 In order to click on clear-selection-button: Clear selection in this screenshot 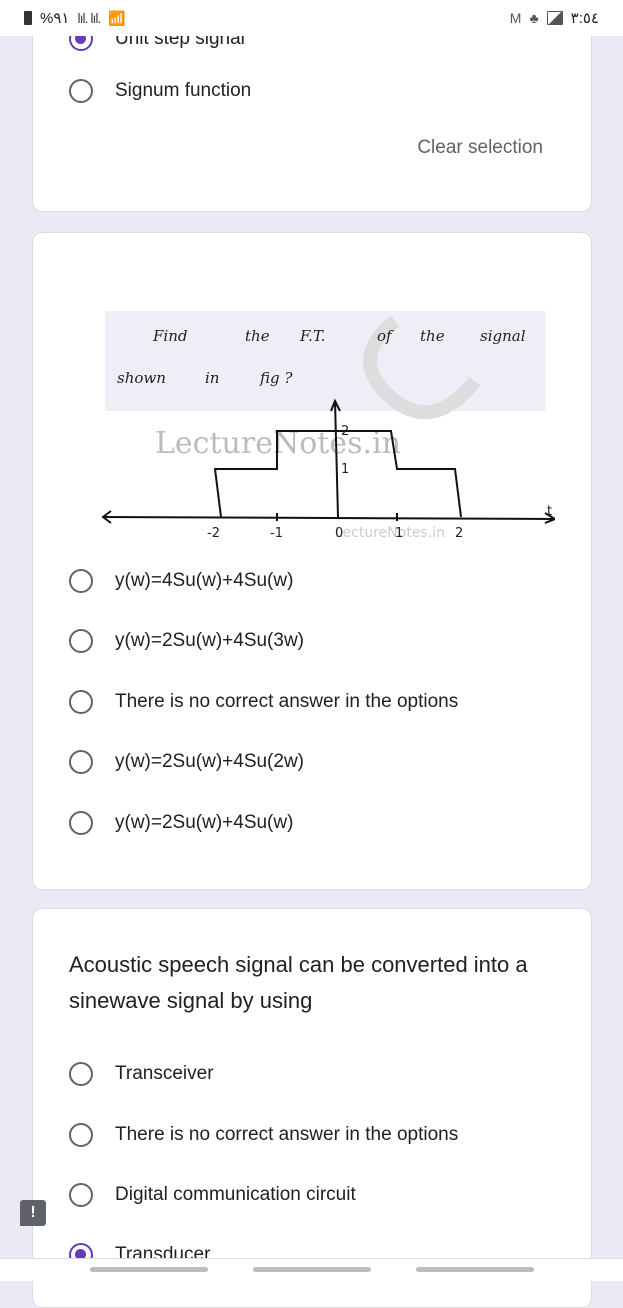, I will do `click(480, 148)`.